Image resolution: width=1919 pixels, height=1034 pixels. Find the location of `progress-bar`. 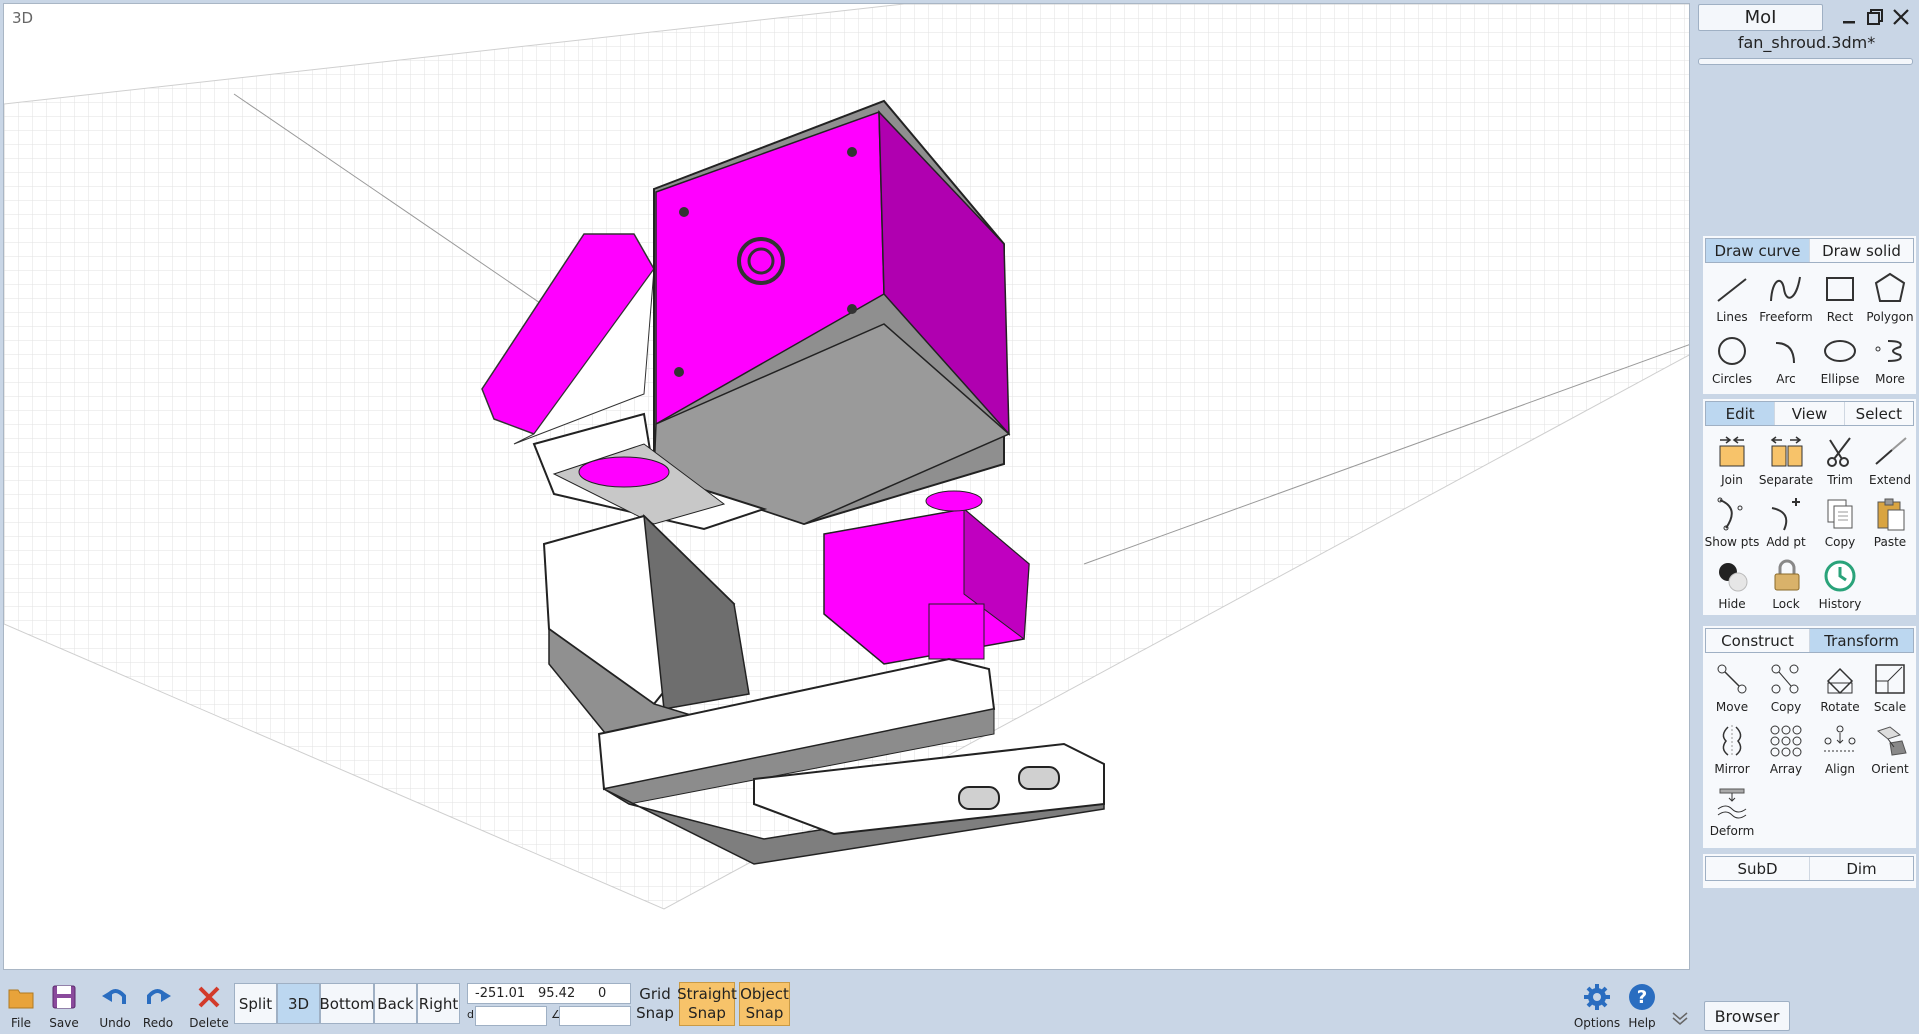

progress-bar is located at coordinates (1805, 61).